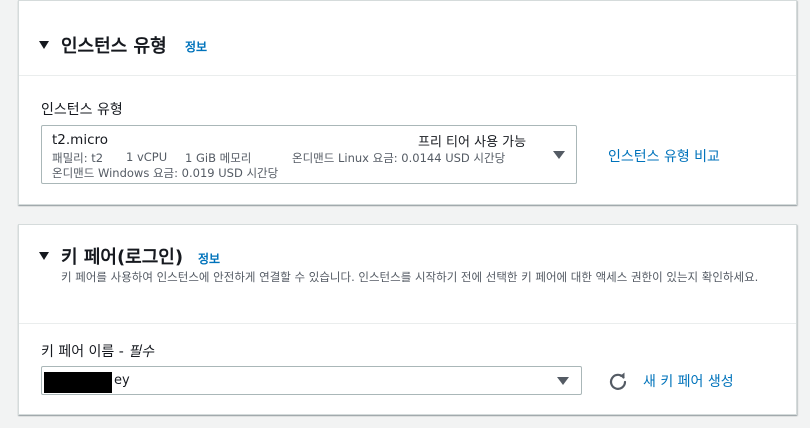 This screenshot has width=810, height=428. I want to click on key-pair-name-label-text: 키 페어 이름 -, so click(85, 352).